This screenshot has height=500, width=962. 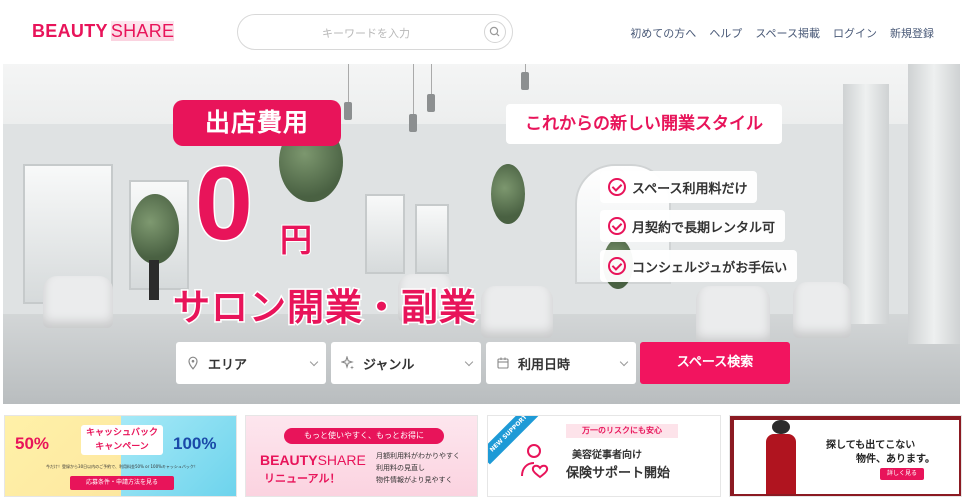 What do you see at coordinates (193, 363) in the screenshot?
I see `location-pin-icon` at bounding box center [193, 363].